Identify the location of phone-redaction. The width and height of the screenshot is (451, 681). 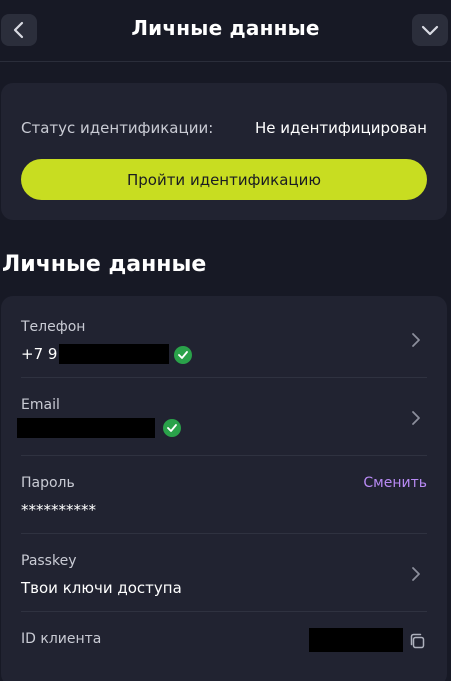
(114, 354).